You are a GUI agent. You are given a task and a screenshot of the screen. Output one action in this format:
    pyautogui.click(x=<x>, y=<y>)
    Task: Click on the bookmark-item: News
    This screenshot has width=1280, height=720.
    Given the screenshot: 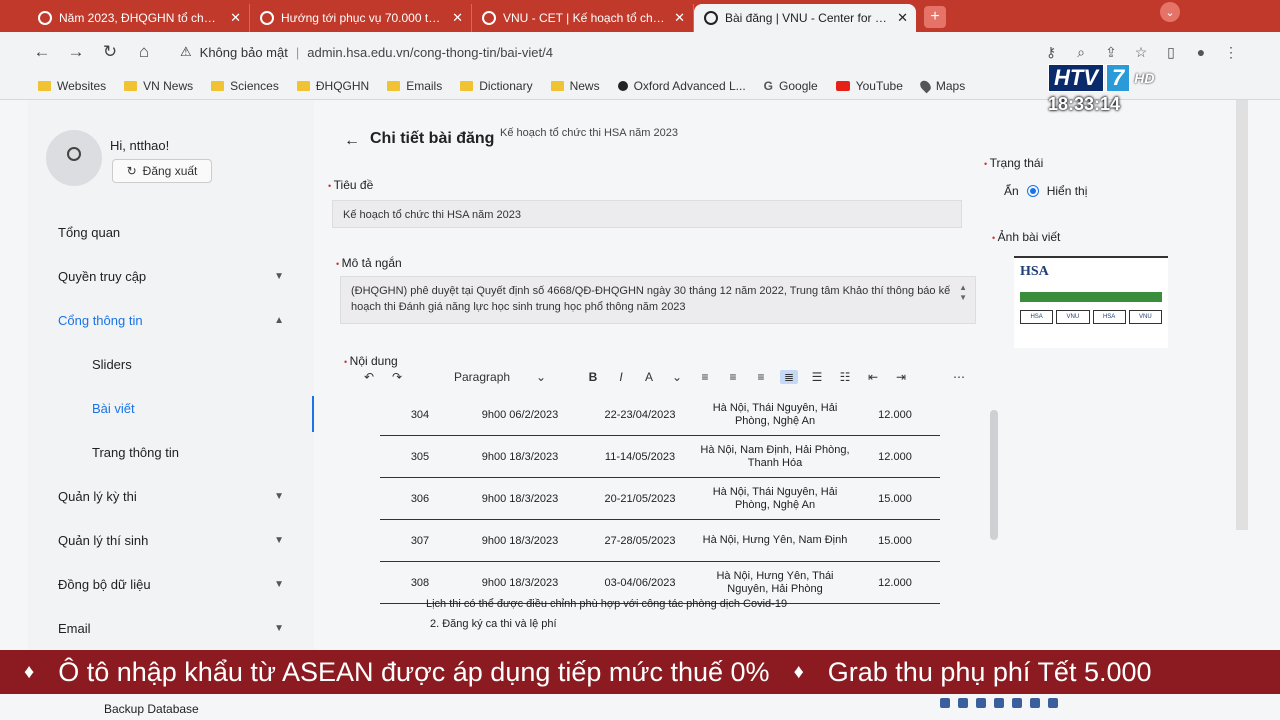 What is the action you would take?
    pyautogui.click(x=575, y=86)
    